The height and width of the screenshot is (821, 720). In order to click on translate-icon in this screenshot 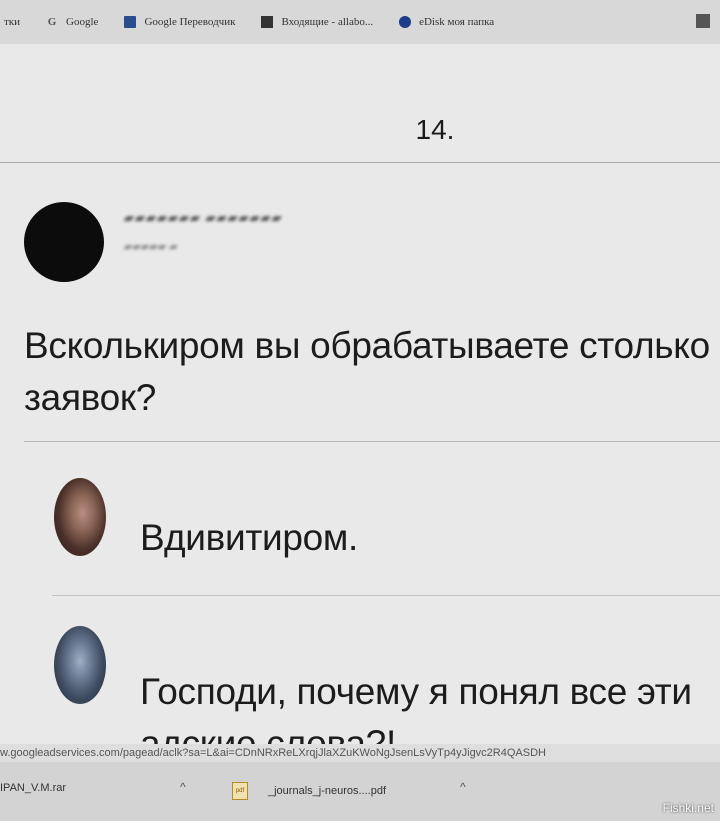, I will do `click(130, 22)`.